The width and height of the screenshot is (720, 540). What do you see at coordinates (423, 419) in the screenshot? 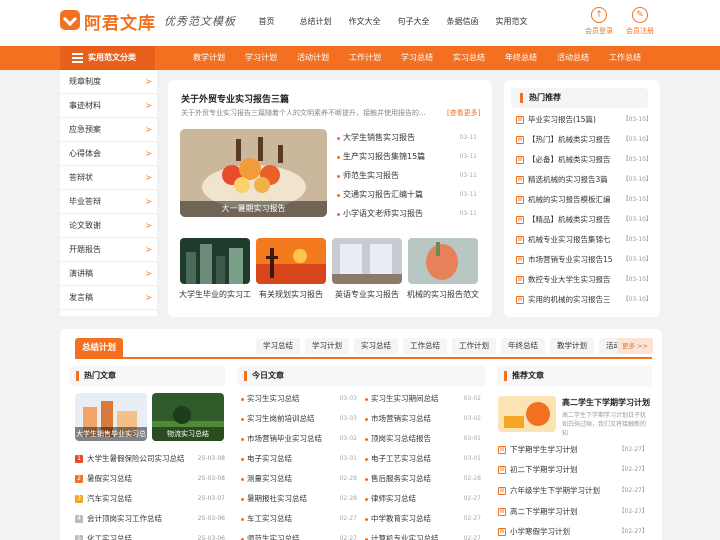
I see `today-article-row: 市场营销实习总结 03-02` at bounding box center [423, 419].